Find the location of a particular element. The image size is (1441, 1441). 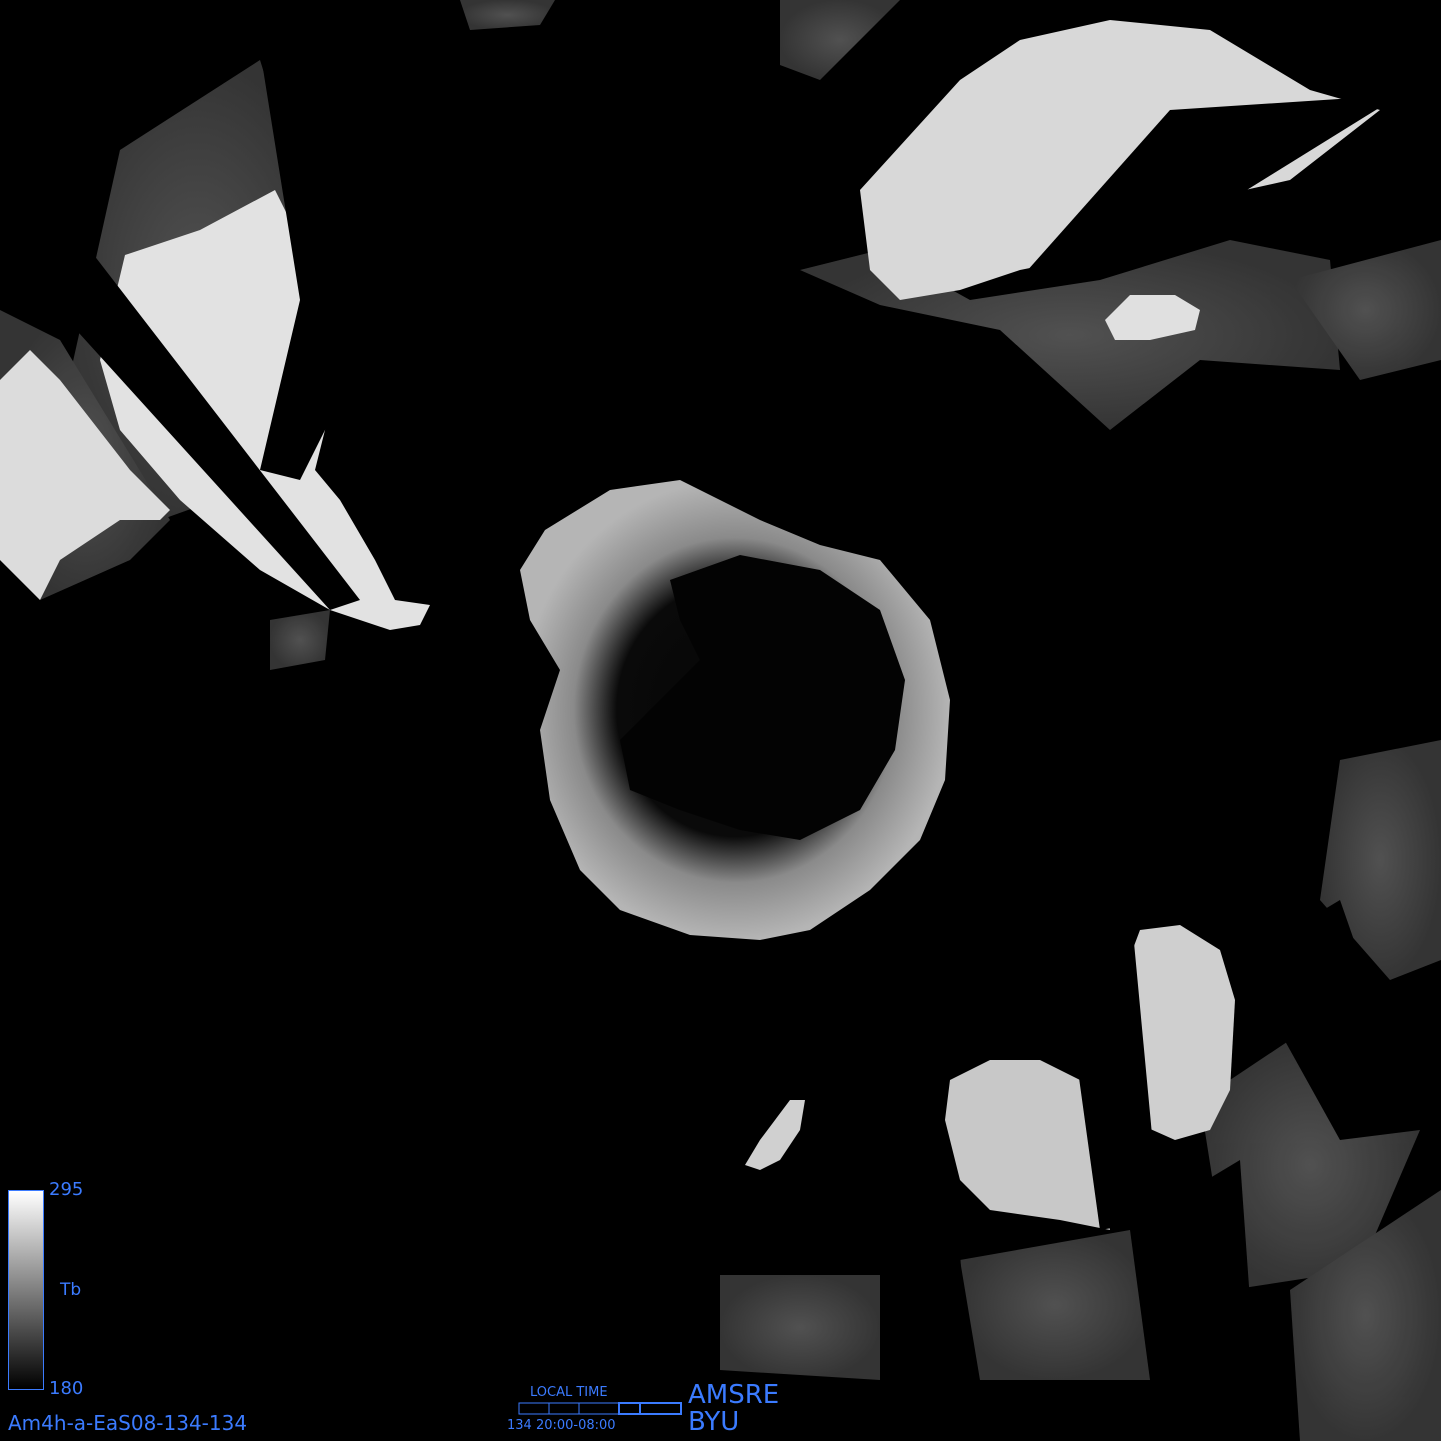

colorbar-max-label: 295 is located at coordinates (66, 1189).